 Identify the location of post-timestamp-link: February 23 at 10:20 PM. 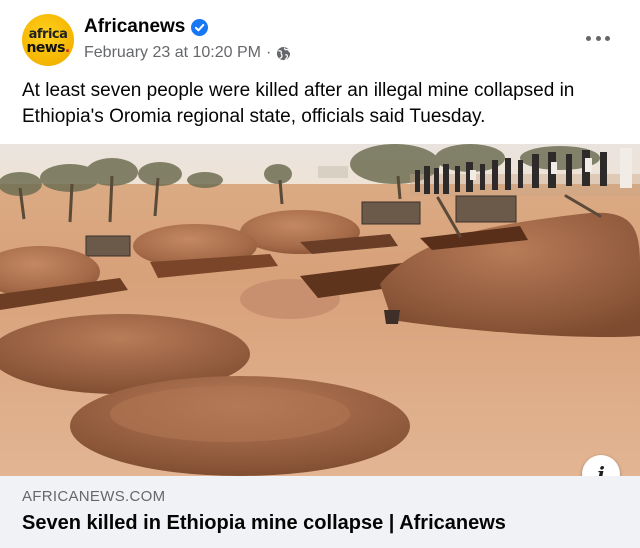
(172, 53).